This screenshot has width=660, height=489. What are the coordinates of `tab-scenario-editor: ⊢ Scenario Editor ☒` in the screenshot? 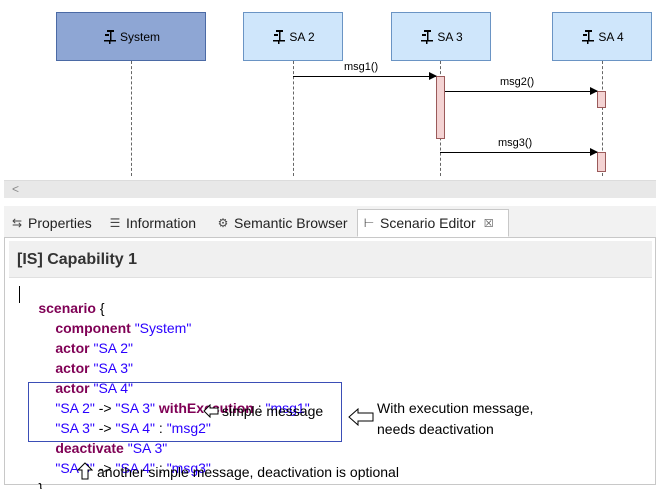 It's located at (433, 223).